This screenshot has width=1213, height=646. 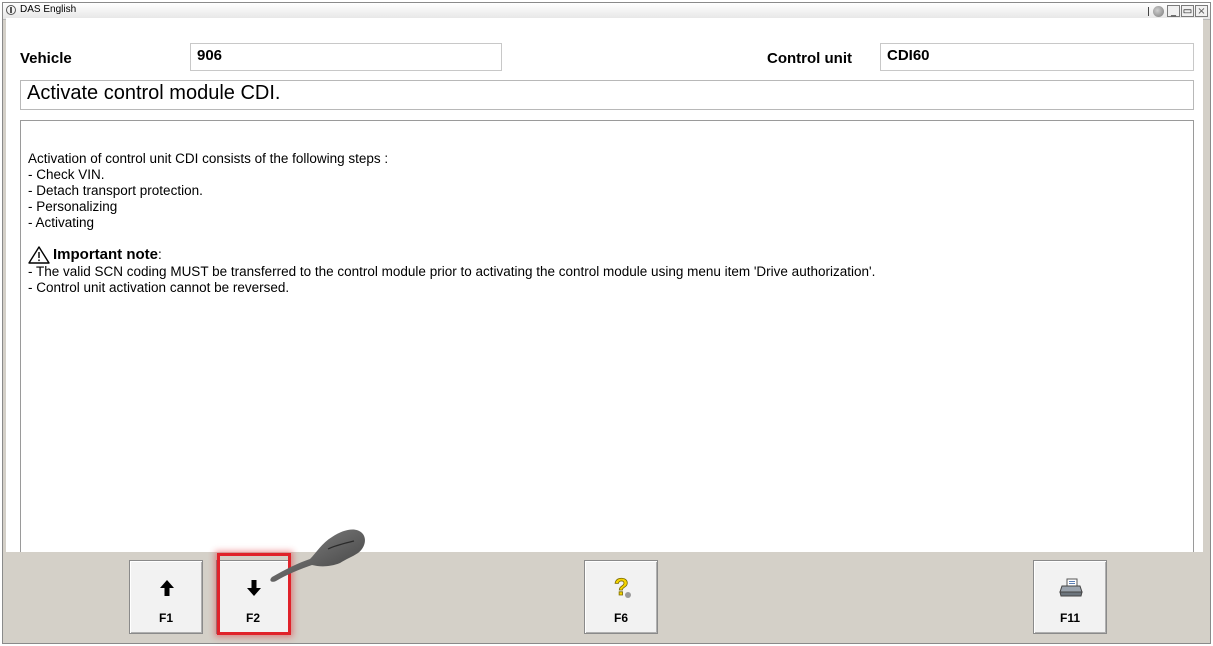 I want to click on step-item: - Personalizing, so click(x=73, y=206).